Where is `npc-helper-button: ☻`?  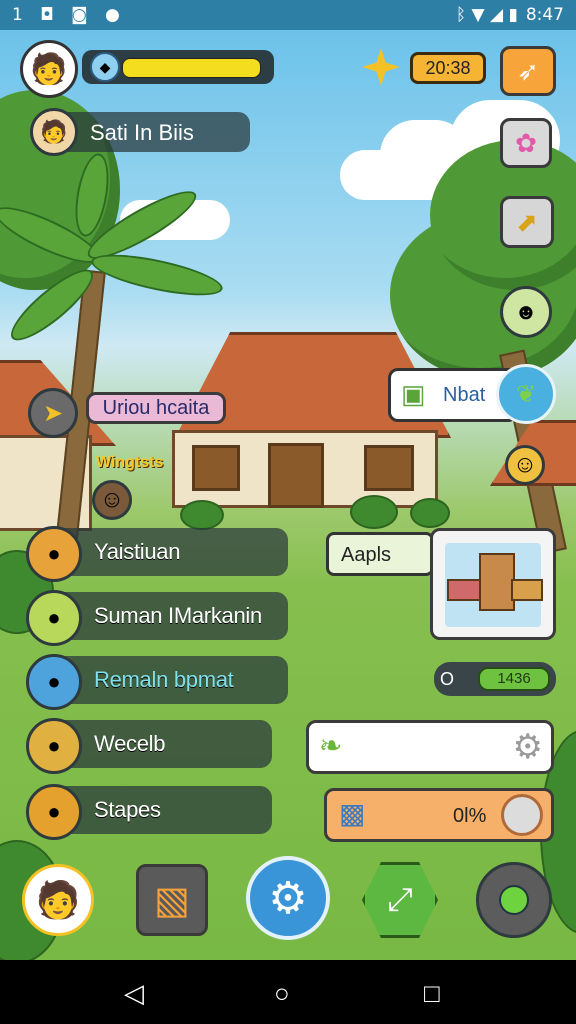 npc-helper-button: ☻ is located at coordinates (526, 312).